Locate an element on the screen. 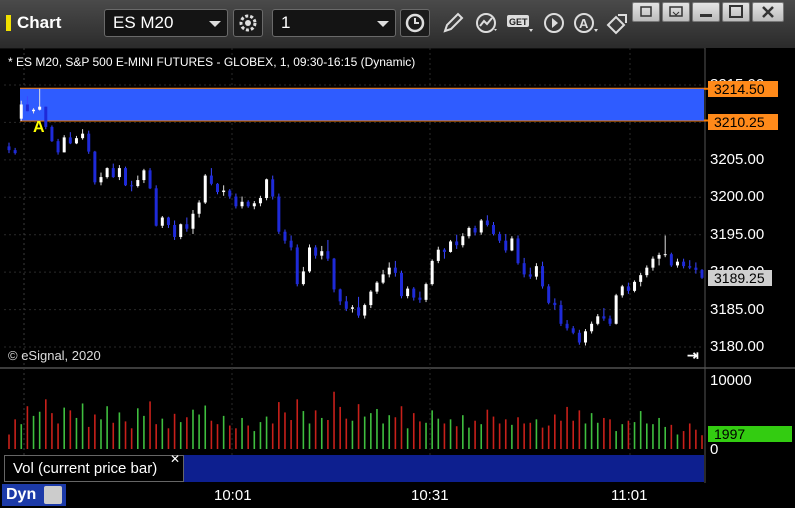  lock-icon is located at coordinates (53, 495).